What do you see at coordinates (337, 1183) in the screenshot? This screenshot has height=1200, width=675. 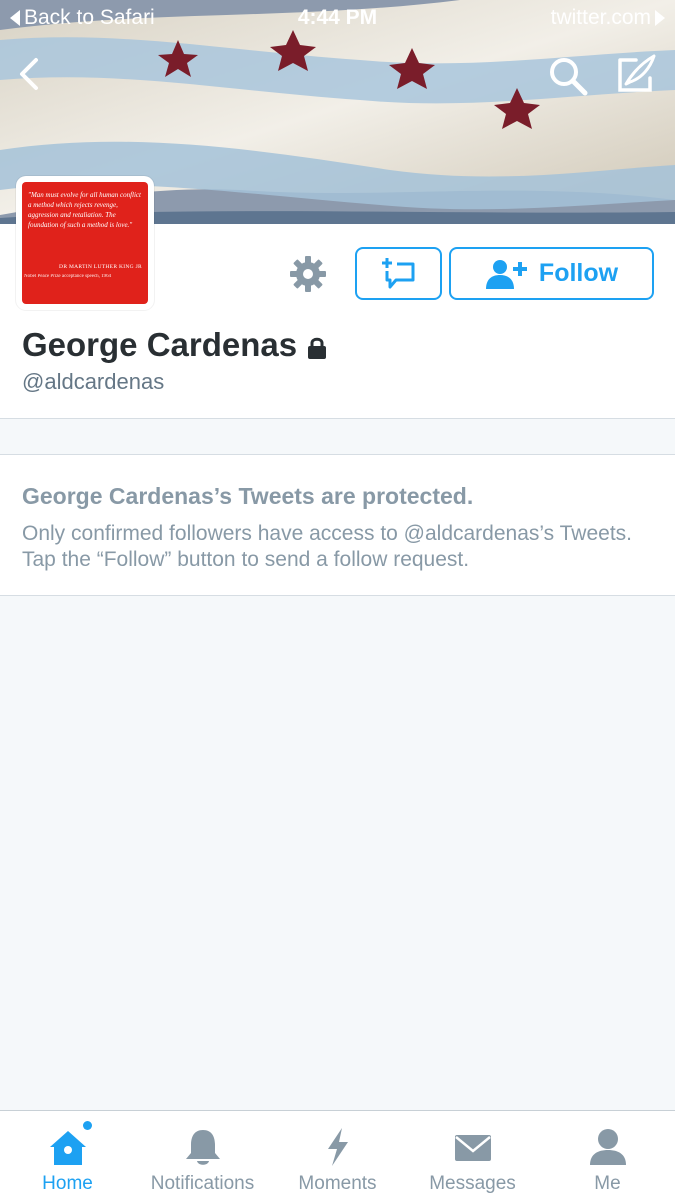 I see `tab-moments-label: Moments` at bounding box center [337, 1183].